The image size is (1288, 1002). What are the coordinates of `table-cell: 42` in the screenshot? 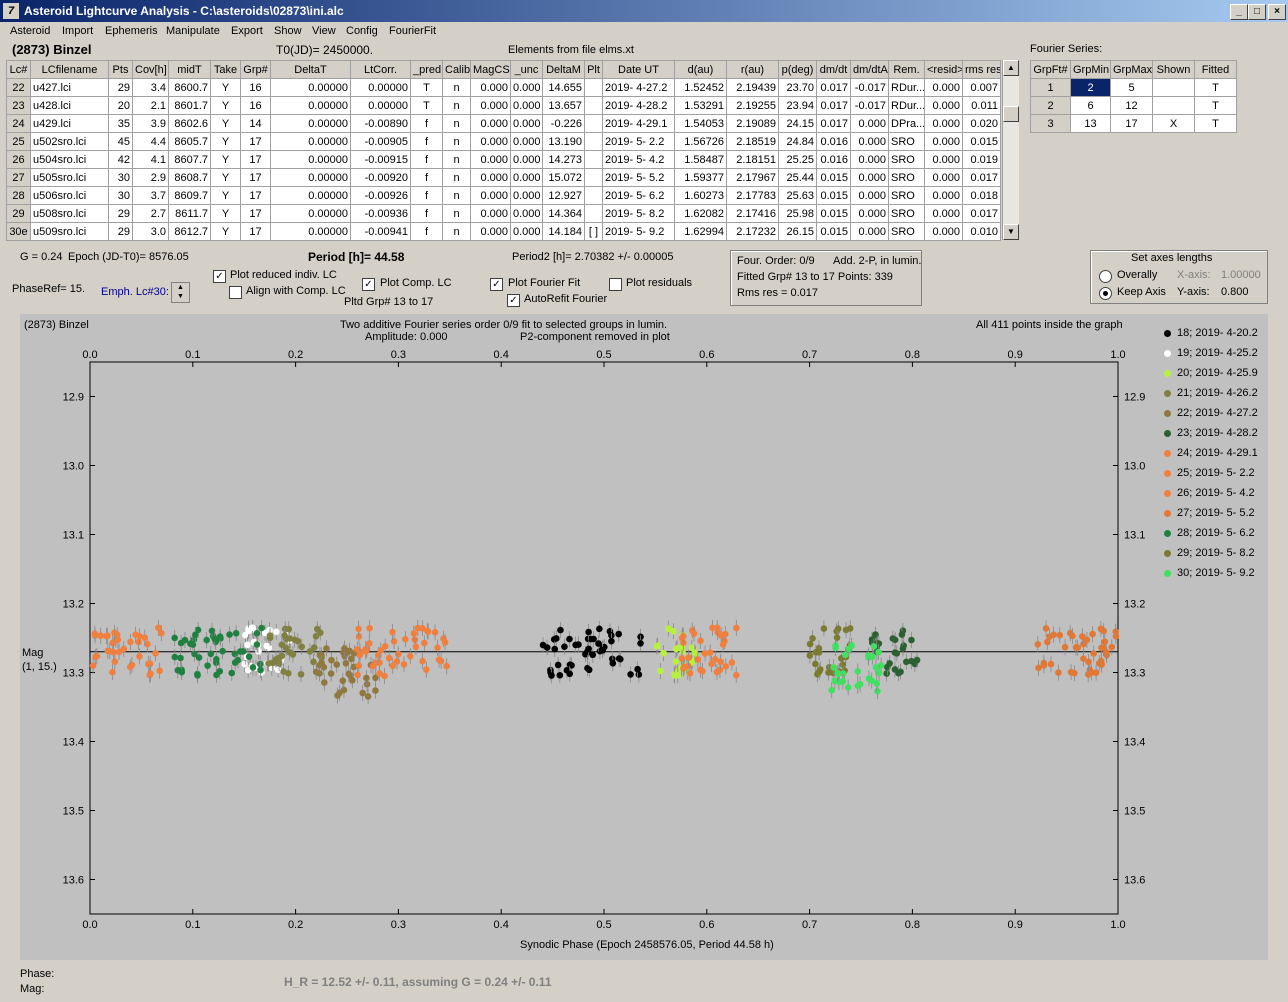 It's located at (120, 159).